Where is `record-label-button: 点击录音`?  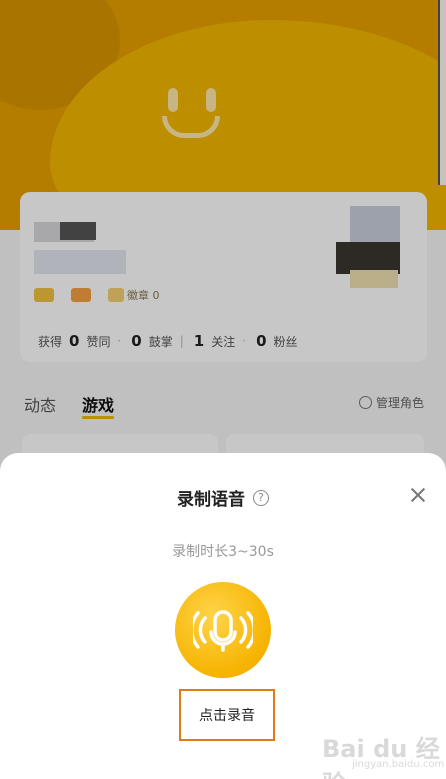
record-label-button: 点击录音 is located at coordinates (227, 715).